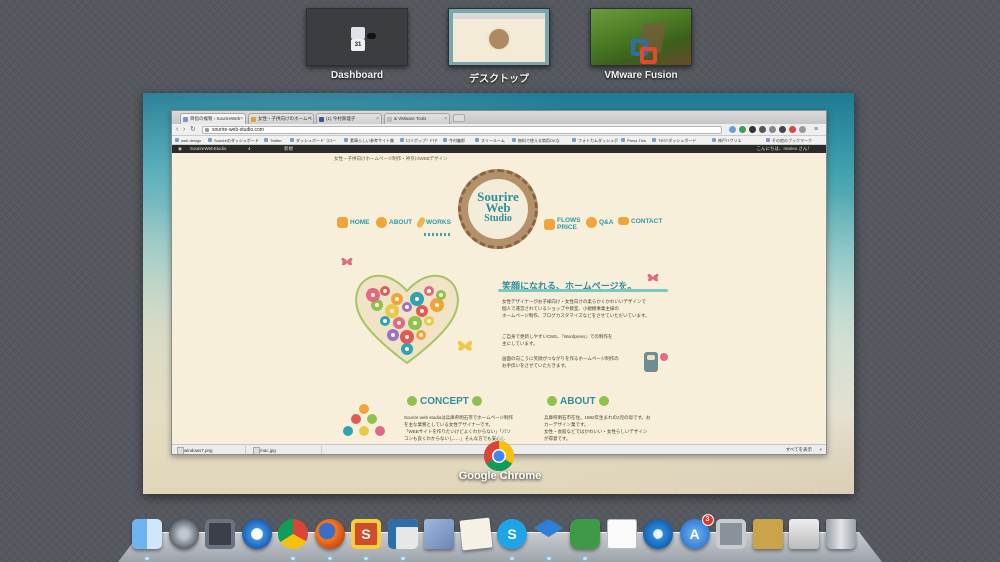 The image size is (1000, 562). I want to click on chrome-app-icon, so click(499, 456).